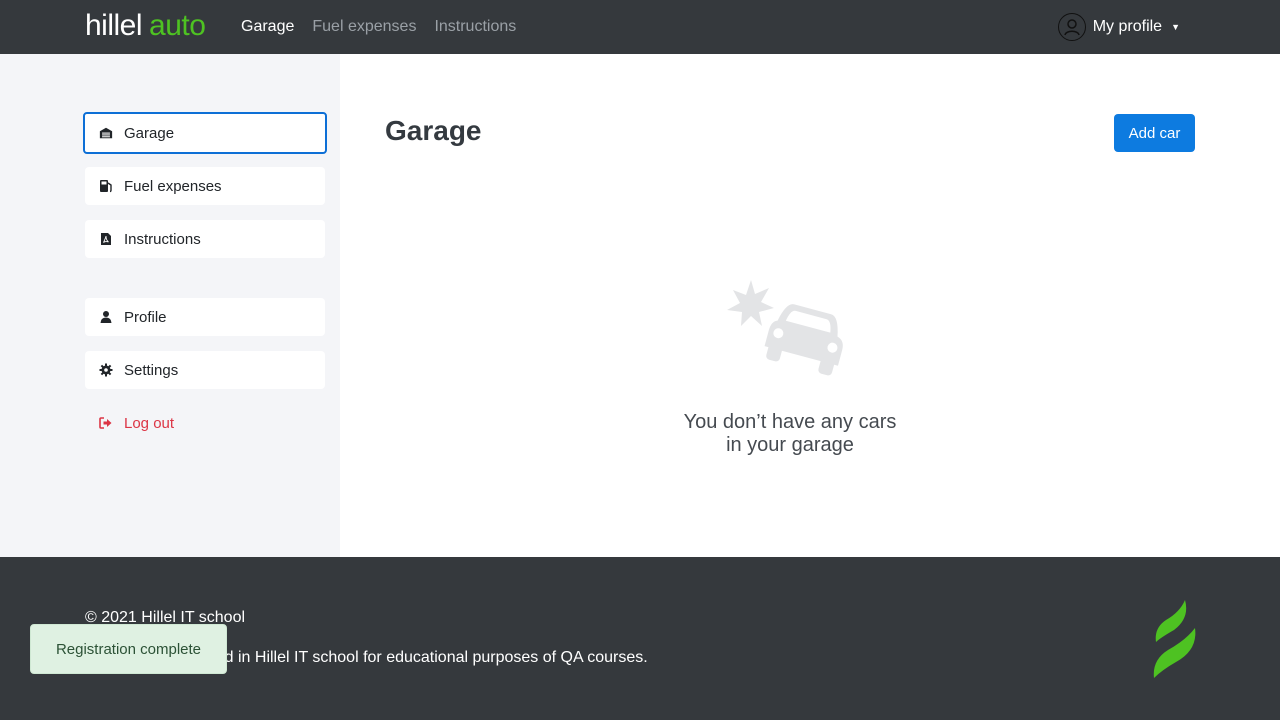 The height and width of the screenshot is (720, 1280). What do you see at coordinates (151, 370) in the screenshot?
I see `sidebar-item-label: Settings` at bounding box center [151, 370].